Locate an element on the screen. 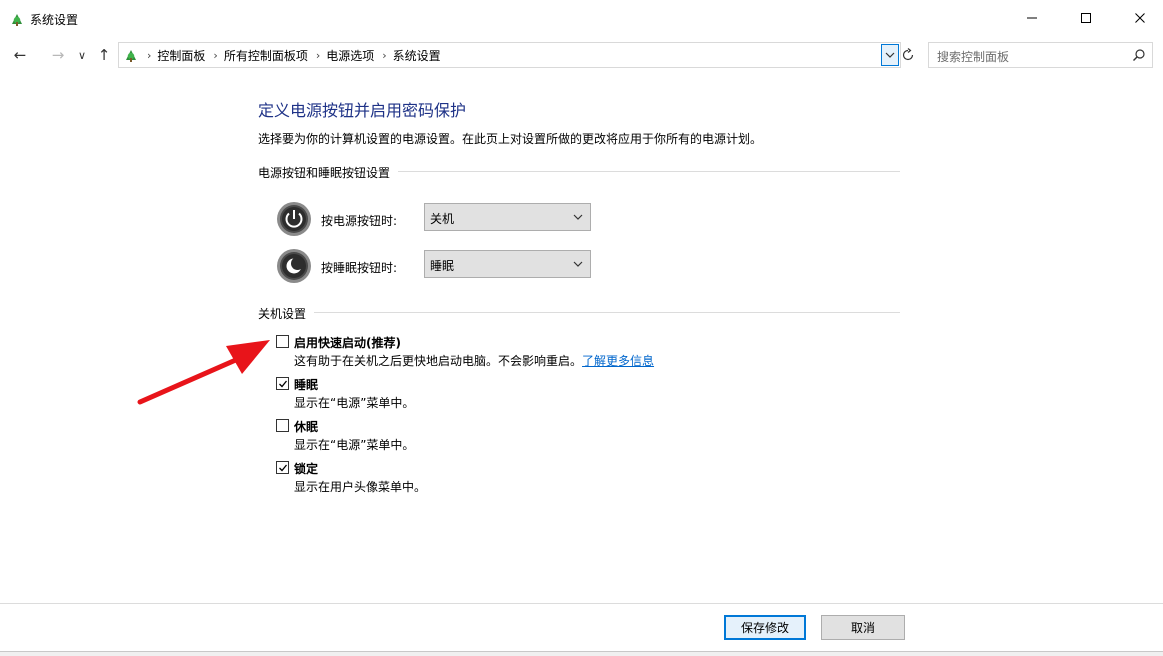 The image size is (1163, 656). sleep-button-label: 按睡眠按钮时: is located at coordinates (359, 268).